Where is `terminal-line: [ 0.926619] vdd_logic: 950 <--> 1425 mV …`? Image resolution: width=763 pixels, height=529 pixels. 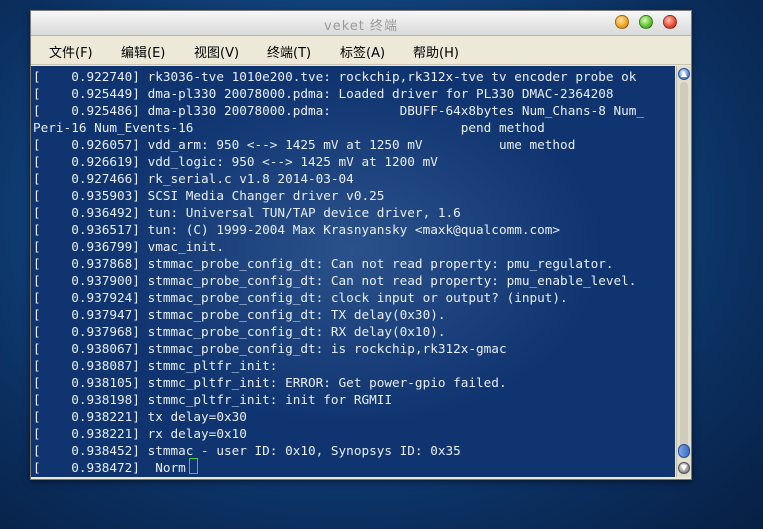 terminal-line: [ 0.926619] vdd_logic: 950 <--> 1425 mV … is located at coordinates (235, 161).